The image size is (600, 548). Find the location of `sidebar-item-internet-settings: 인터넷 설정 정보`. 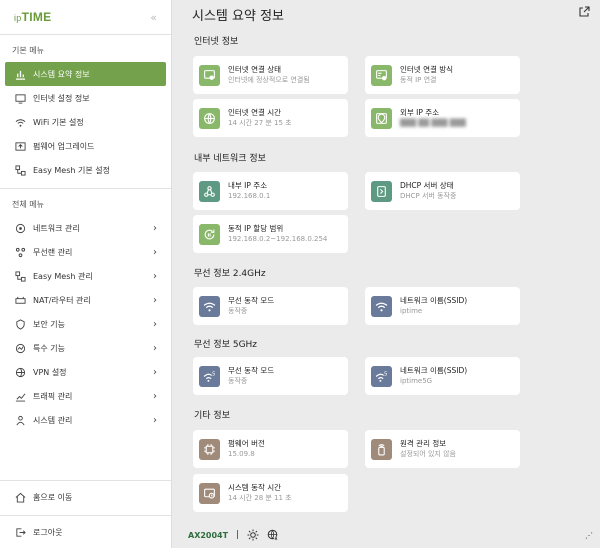

sidebar-item-internet-settings: 인터넷 설정 정보 is located at coordinates (85, 98).